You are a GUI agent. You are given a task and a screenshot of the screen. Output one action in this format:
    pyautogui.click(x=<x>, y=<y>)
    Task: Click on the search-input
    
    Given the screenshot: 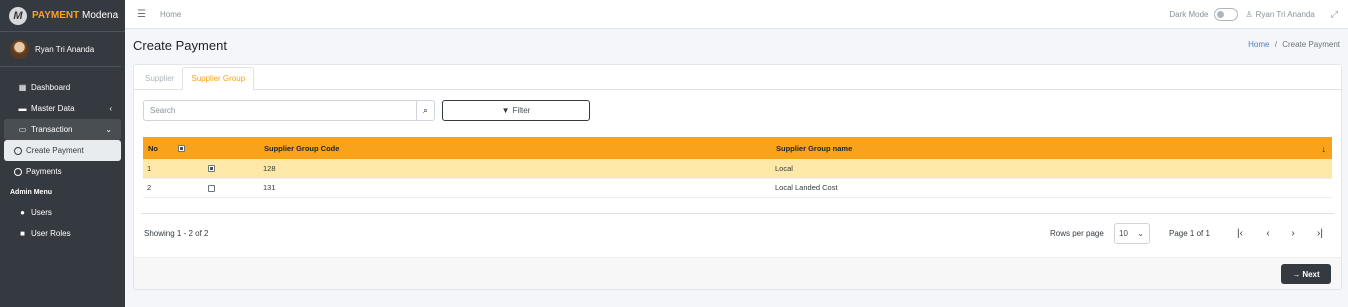 What is the action you would take?
    pyautogui.click(x=280, y=110)
    